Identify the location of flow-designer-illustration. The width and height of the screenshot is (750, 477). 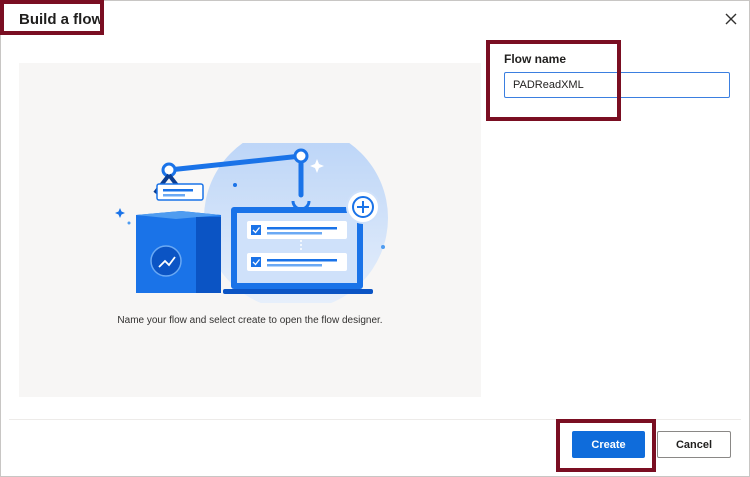
(251, 223).